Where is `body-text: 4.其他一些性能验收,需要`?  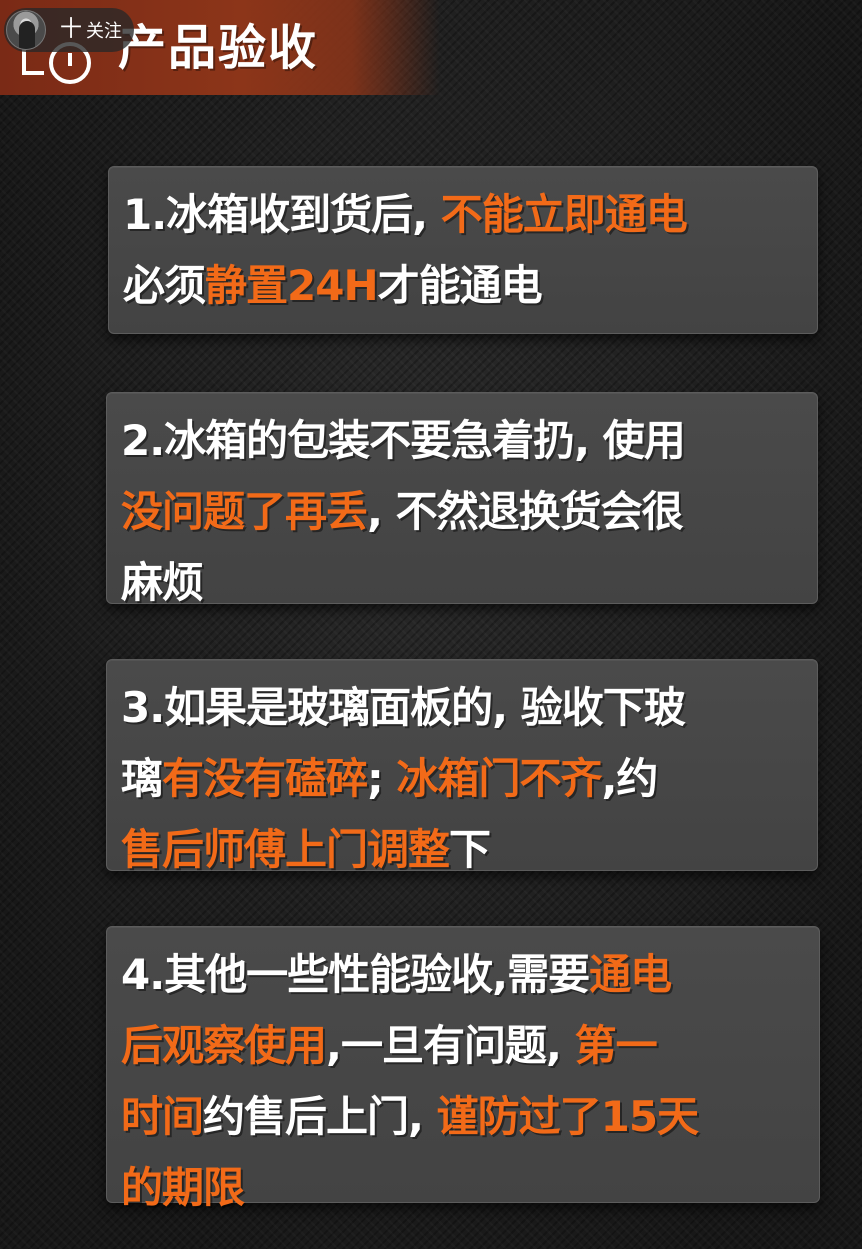 body-text: 4.其他一些性能验收,需要 is located at coordinates (355, 974).